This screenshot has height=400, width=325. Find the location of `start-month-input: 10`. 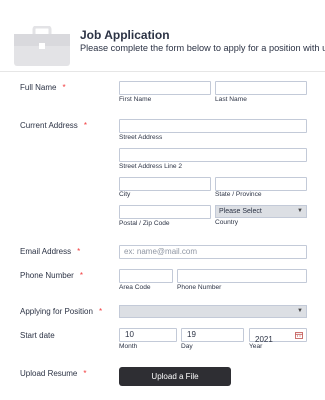

start-month-input: 10 is located at coordinates (148, 335).